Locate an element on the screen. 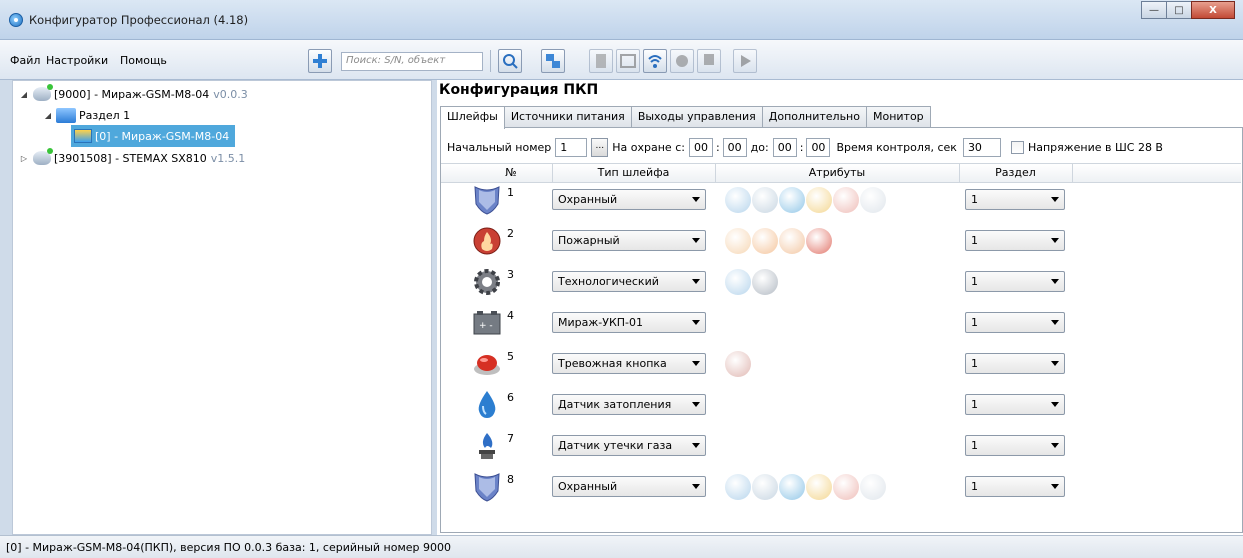  expand-arrow-icon: ▷ is located at coordinates (24, 158).